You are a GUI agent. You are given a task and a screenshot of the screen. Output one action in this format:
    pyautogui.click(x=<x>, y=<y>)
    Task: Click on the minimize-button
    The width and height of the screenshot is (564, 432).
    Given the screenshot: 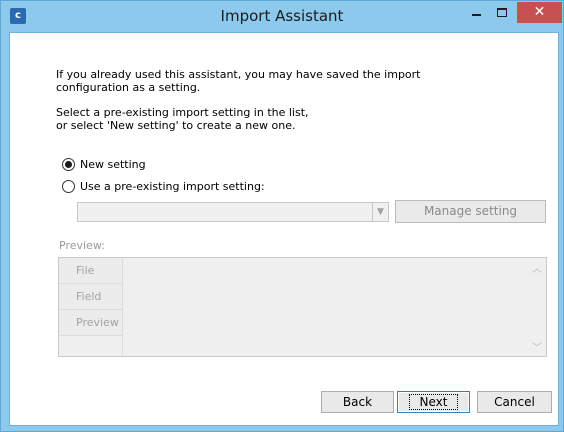 What is the action you would take?
    pyautogui.click(x=476, y=12)
    